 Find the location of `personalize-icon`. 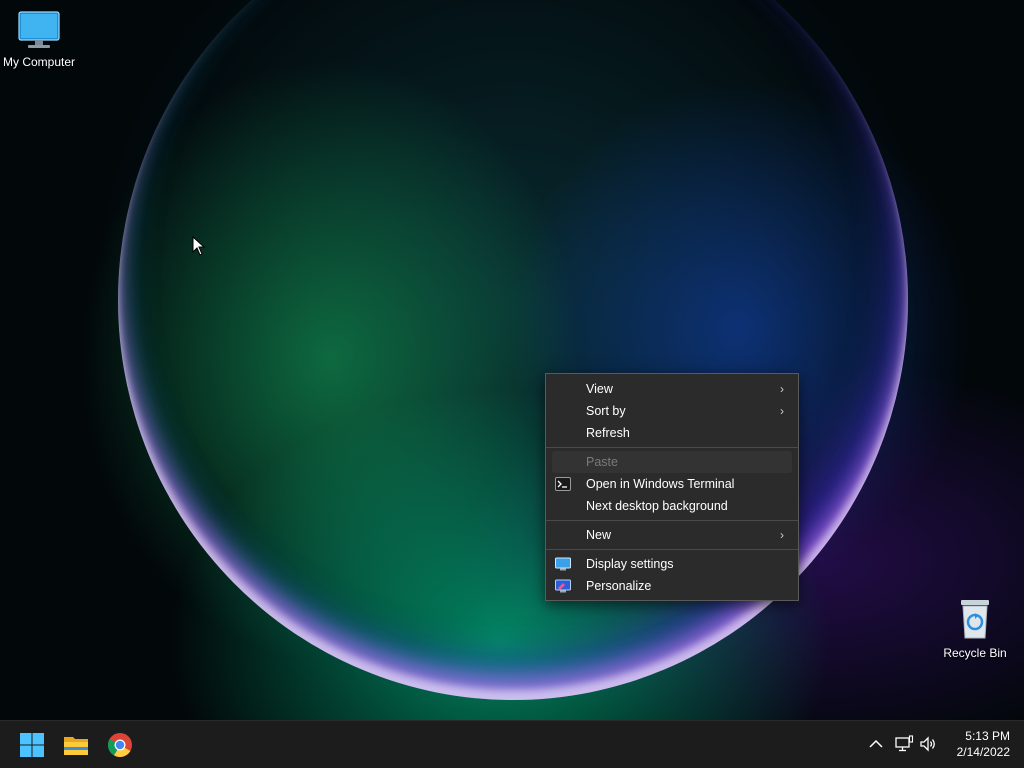

personalize-icon is located at coordinates (563, 586).